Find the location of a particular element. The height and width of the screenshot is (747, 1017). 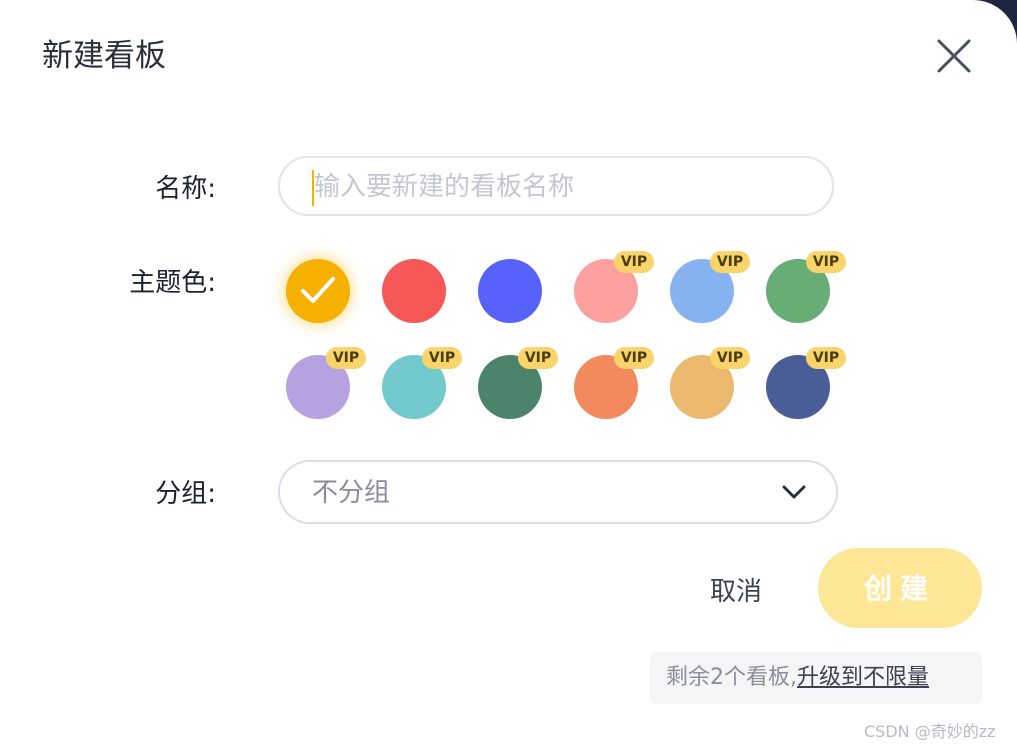

quota-text: 剩余2个看板, is located at coordinates (731, 677).